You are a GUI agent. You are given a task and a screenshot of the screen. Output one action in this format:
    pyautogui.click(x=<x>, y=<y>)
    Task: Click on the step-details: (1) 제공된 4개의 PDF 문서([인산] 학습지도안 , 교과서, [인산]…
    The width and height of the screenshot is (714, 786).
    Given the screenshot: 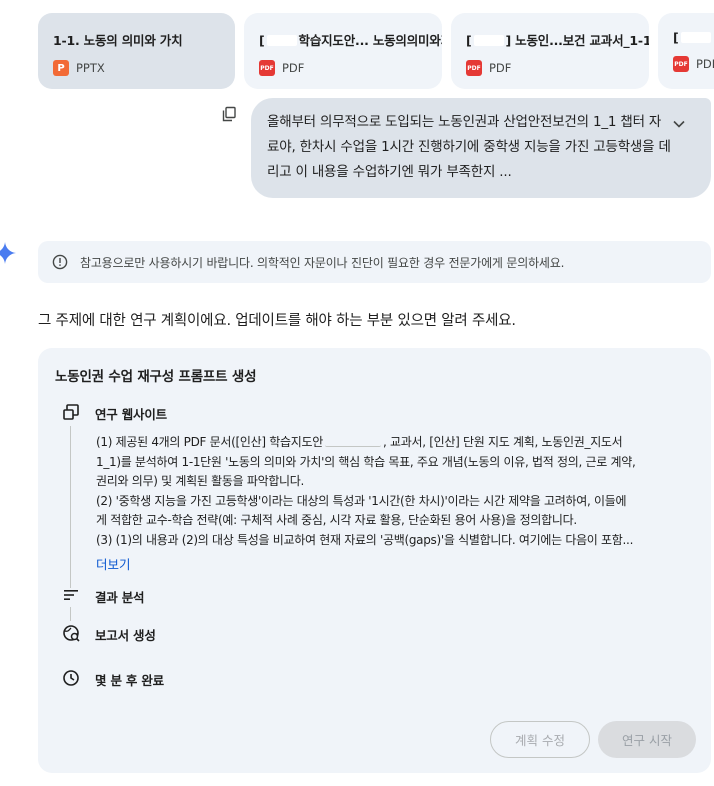 What is the action you would take?
    pyautogui.click(x=396, y=491)
    